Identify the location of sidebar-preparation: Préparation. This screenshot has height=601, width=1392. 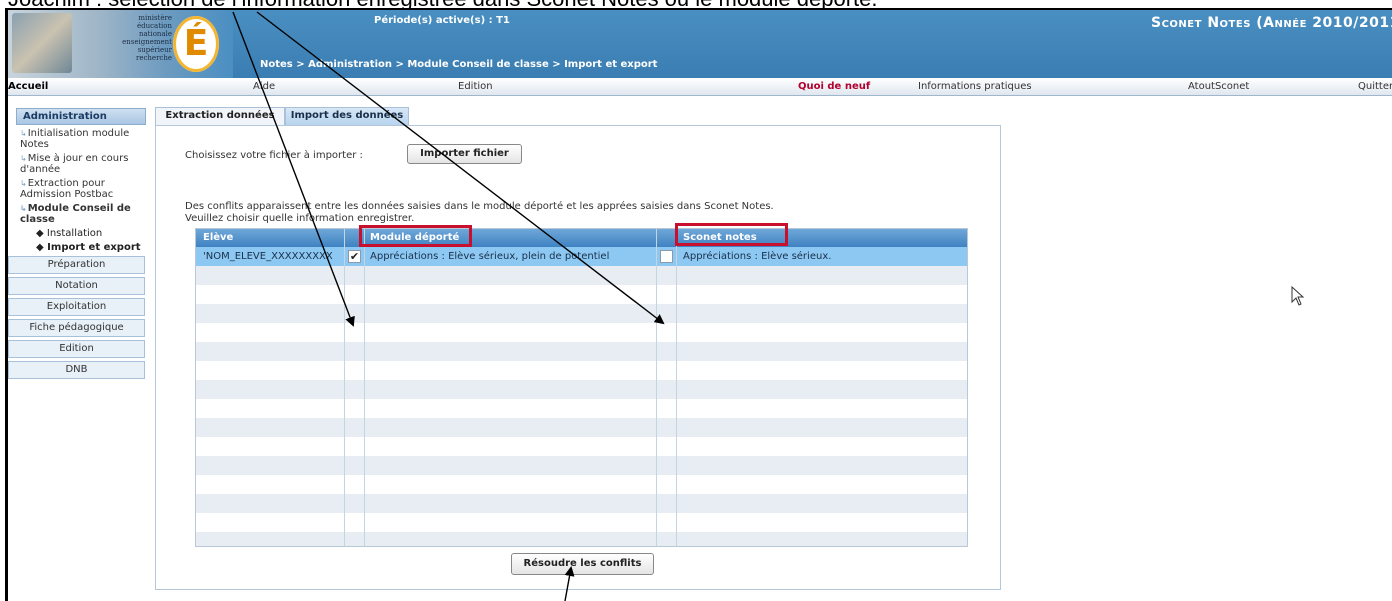
(76, 265).